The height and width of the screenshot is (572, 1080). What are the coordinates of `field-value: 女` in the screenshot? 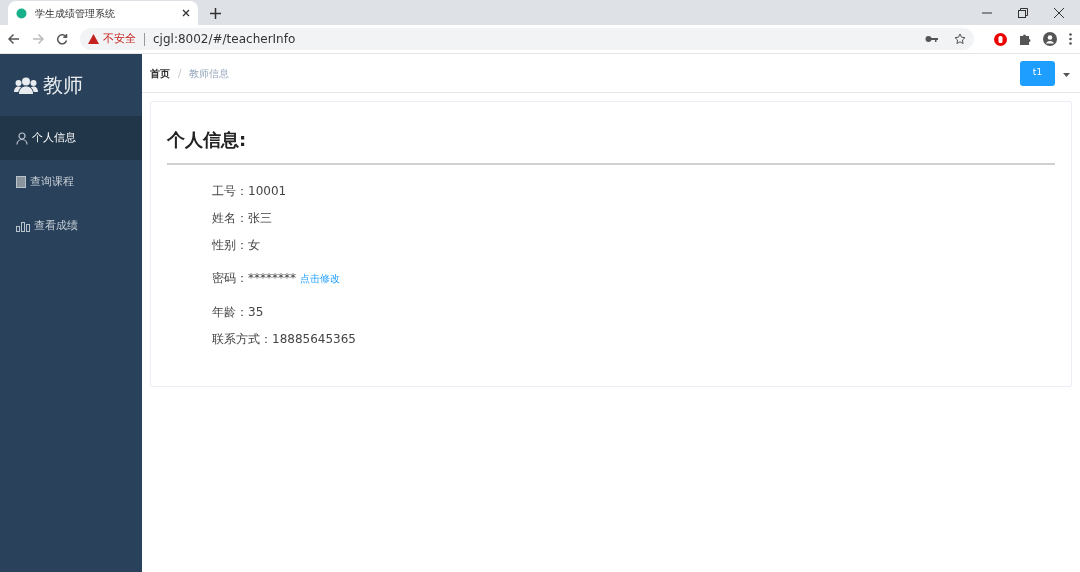 It's located at (254, 245).